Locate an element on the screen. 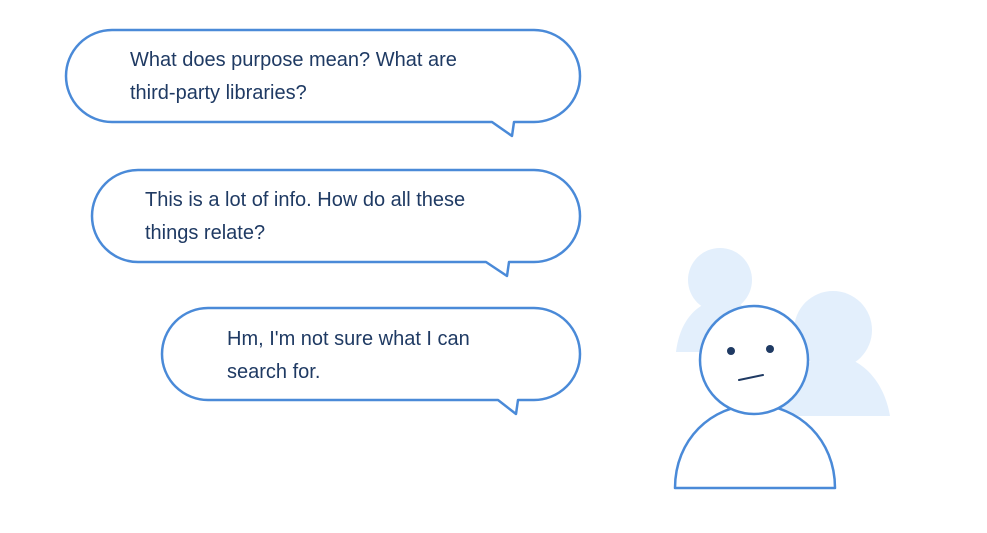 The image size is (987, 533). speech-bubble-1-line-2: third-party libraries? is located at coordinates (218, 93).